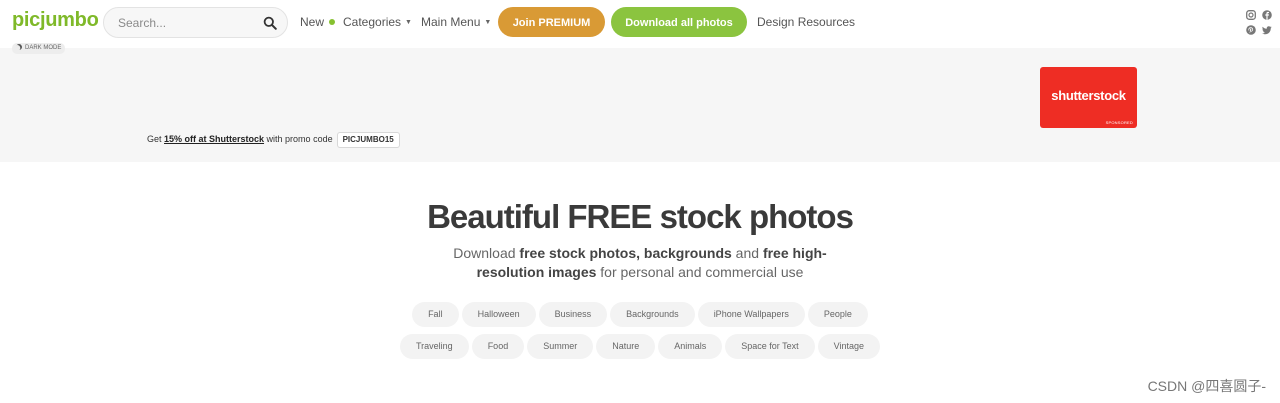 The image size is (1280, 403). I want to click on nav-new-label: New, so click(312, 22).